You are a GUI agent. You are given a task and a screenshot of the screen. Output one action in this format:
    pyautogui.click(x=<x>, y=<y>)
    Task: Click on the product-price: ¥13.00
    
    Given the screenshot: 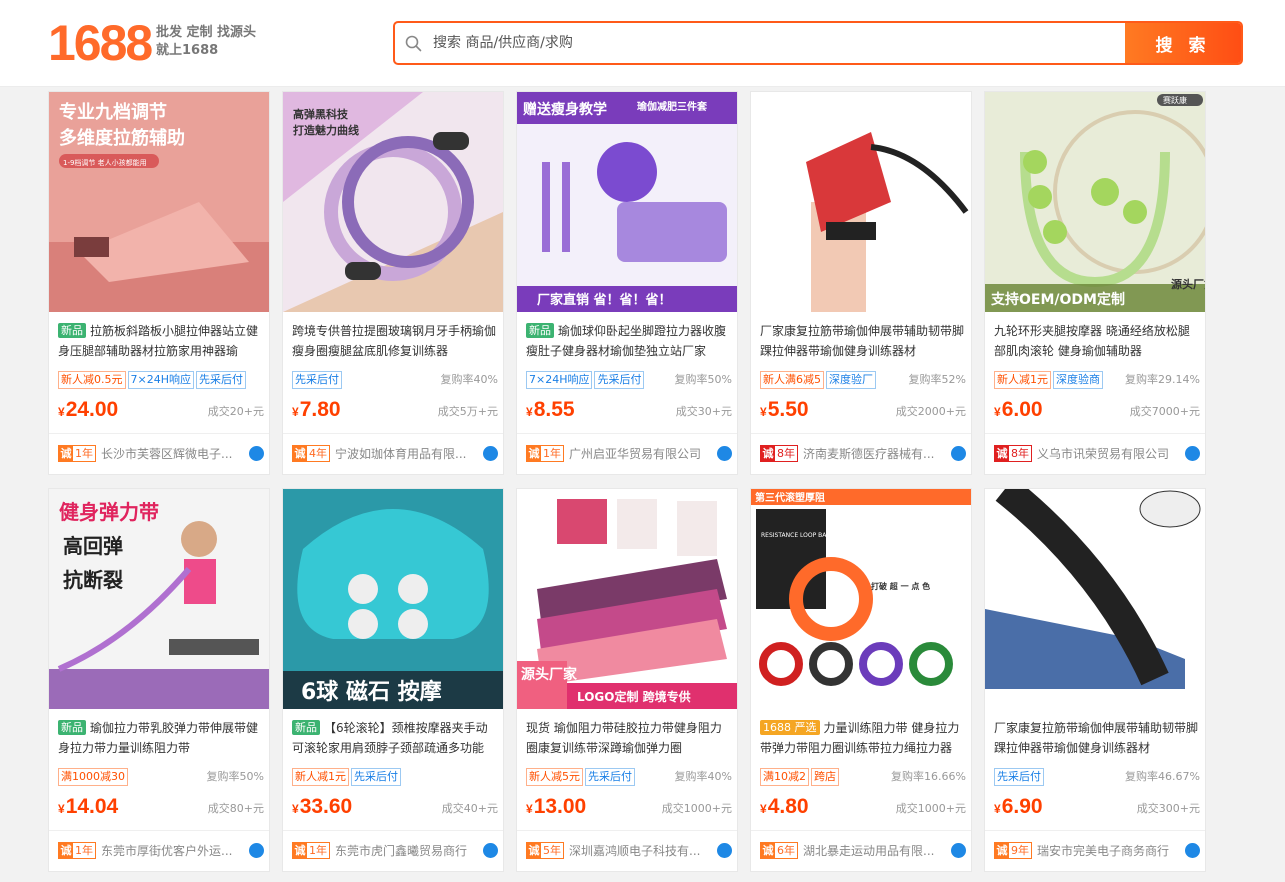 What is the action you would take?
    pyautogui.click(x=556, y=806)
    